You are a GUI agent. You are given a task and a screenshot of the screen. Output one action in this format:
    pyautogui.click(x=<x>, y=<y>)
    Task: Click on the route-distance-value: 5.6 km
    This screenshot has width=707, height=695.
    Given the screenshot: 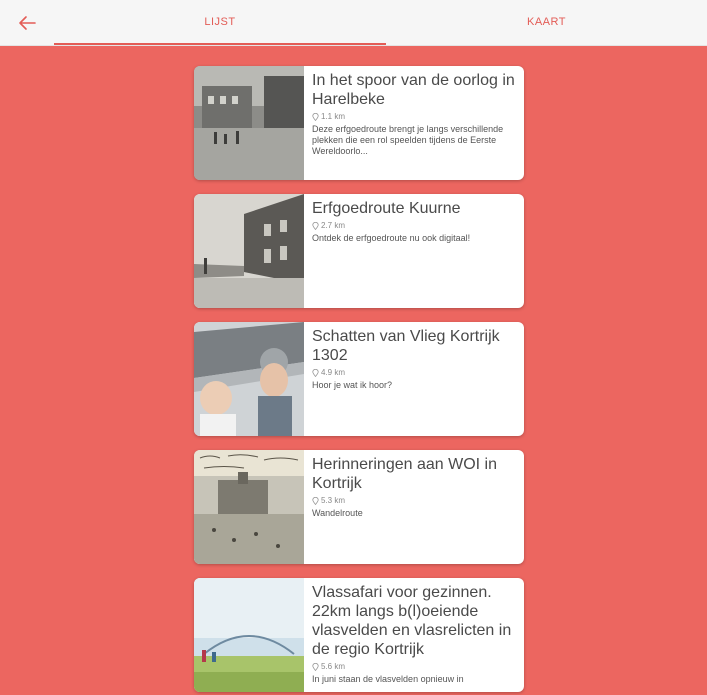 What is the action you would take?
    pyautogui.click(x=333, y=666)
    